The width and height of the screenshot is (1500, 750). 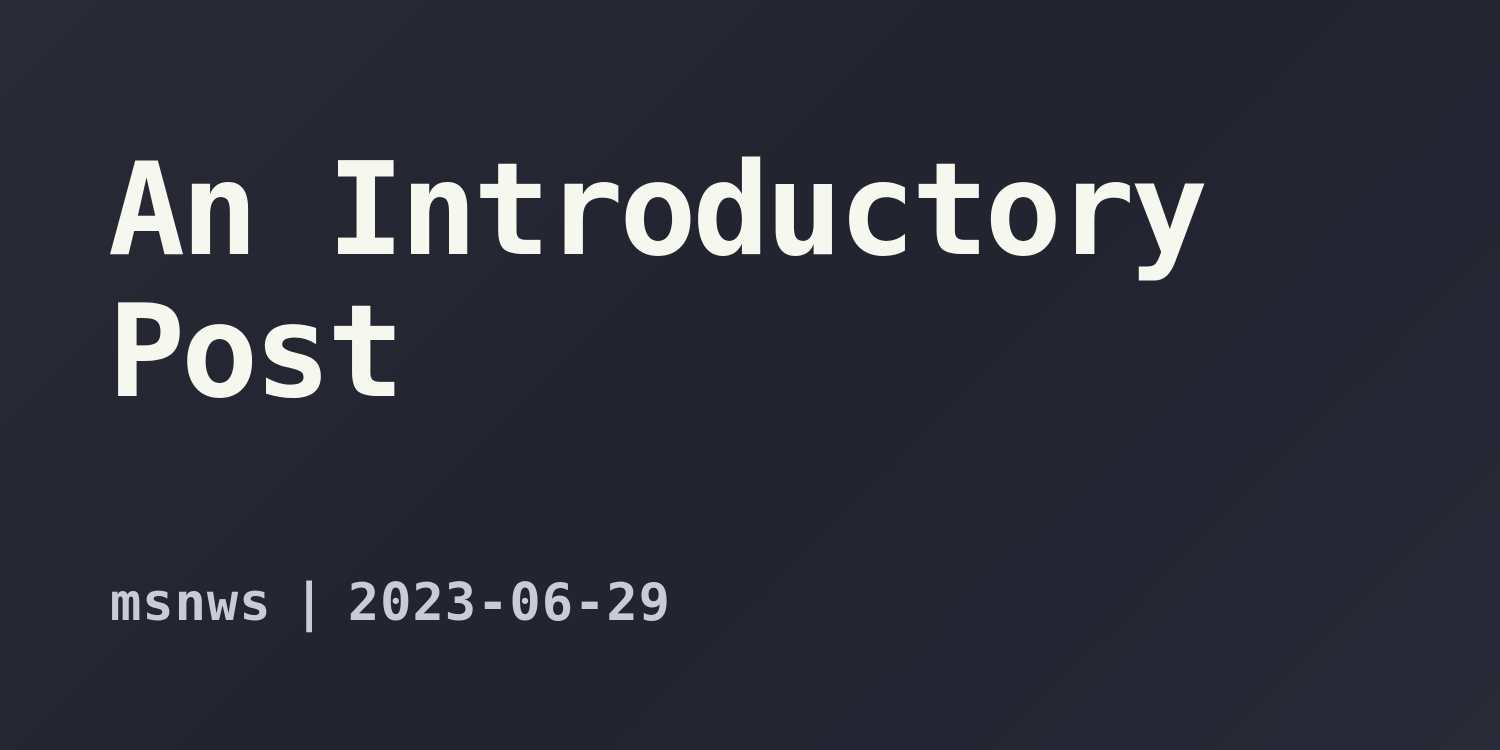 What do you see at coordinates (509, 603) in the screenshot?
I see `post-date: 2023-06-29` at bounding box center [509, 603].